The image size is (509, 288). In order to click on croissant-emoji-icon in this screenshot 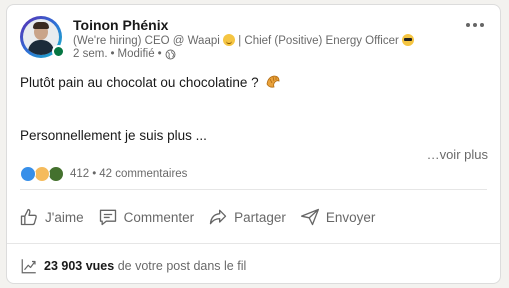, I will do `click(273, 81)`.